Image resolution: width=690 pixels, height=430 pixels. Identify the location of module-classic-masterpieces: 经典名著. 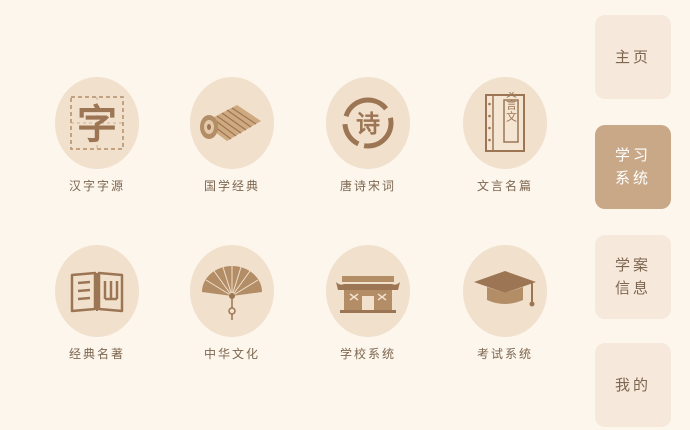
(97, 303).